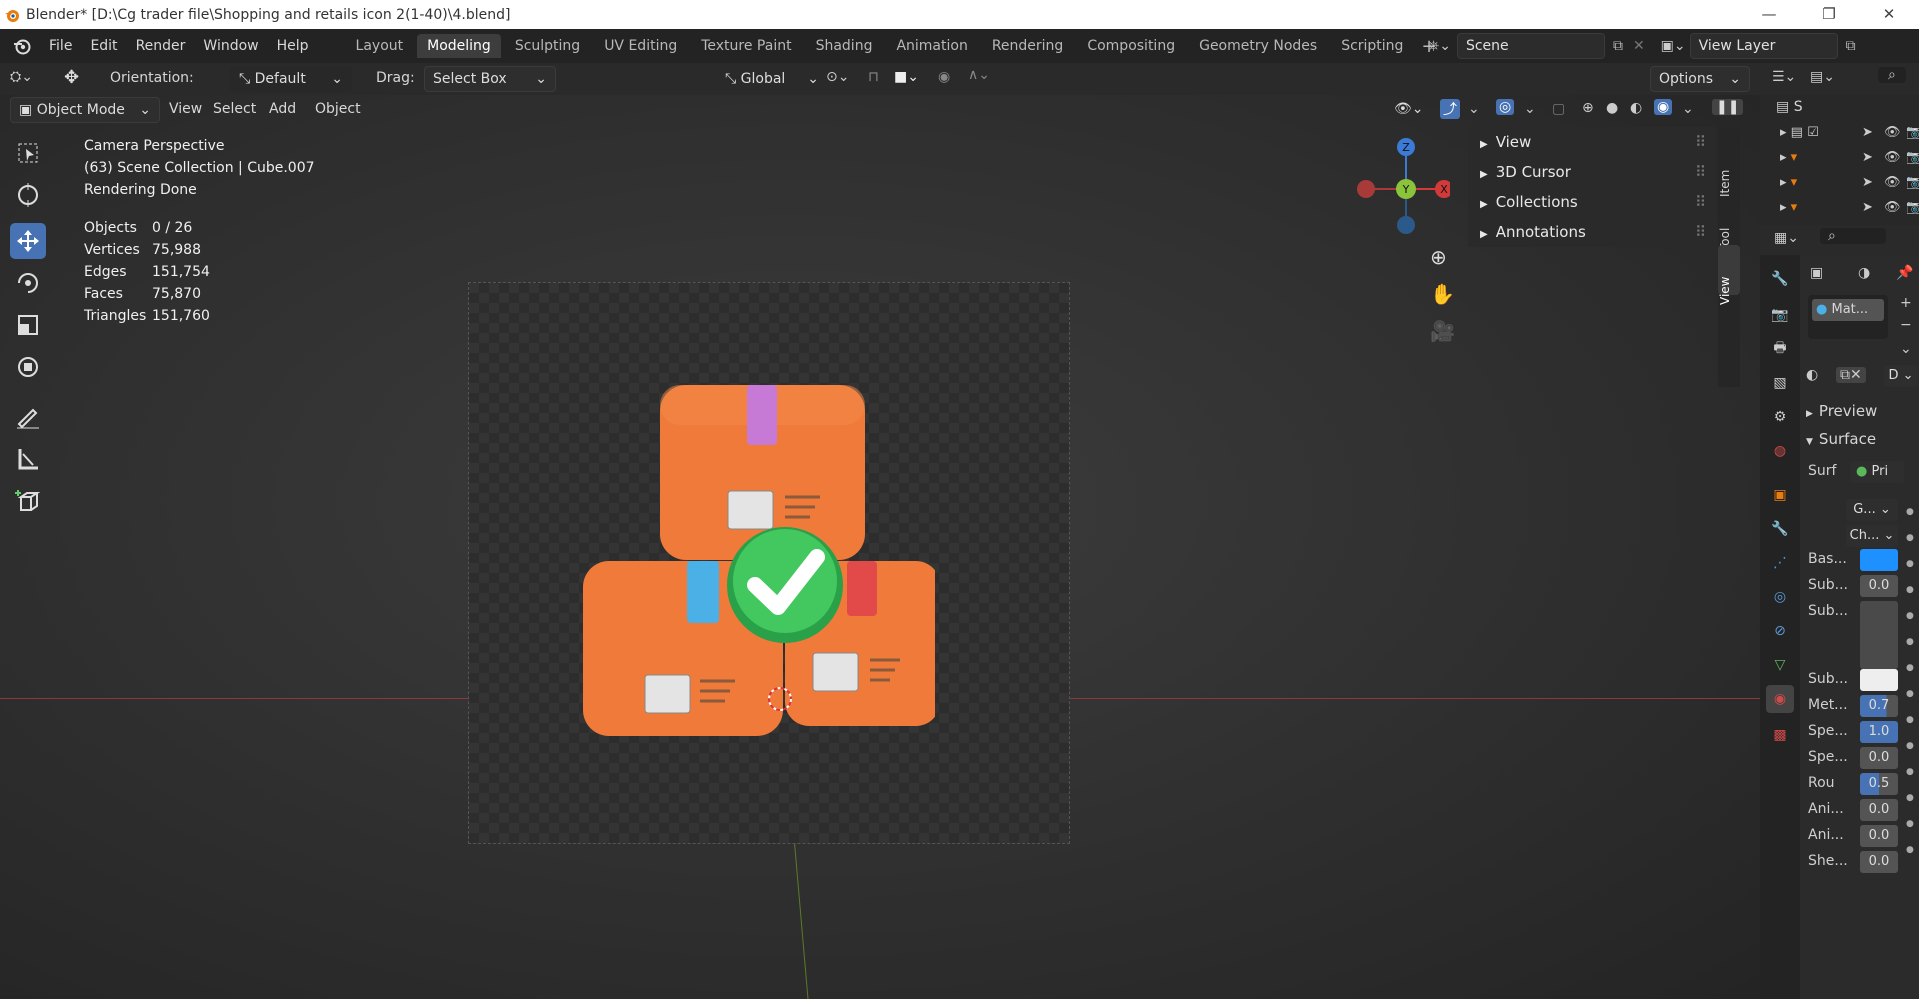 This screenshot has height=999, width=1919. I want to click on close-button: ✕, so click(1889, 14).